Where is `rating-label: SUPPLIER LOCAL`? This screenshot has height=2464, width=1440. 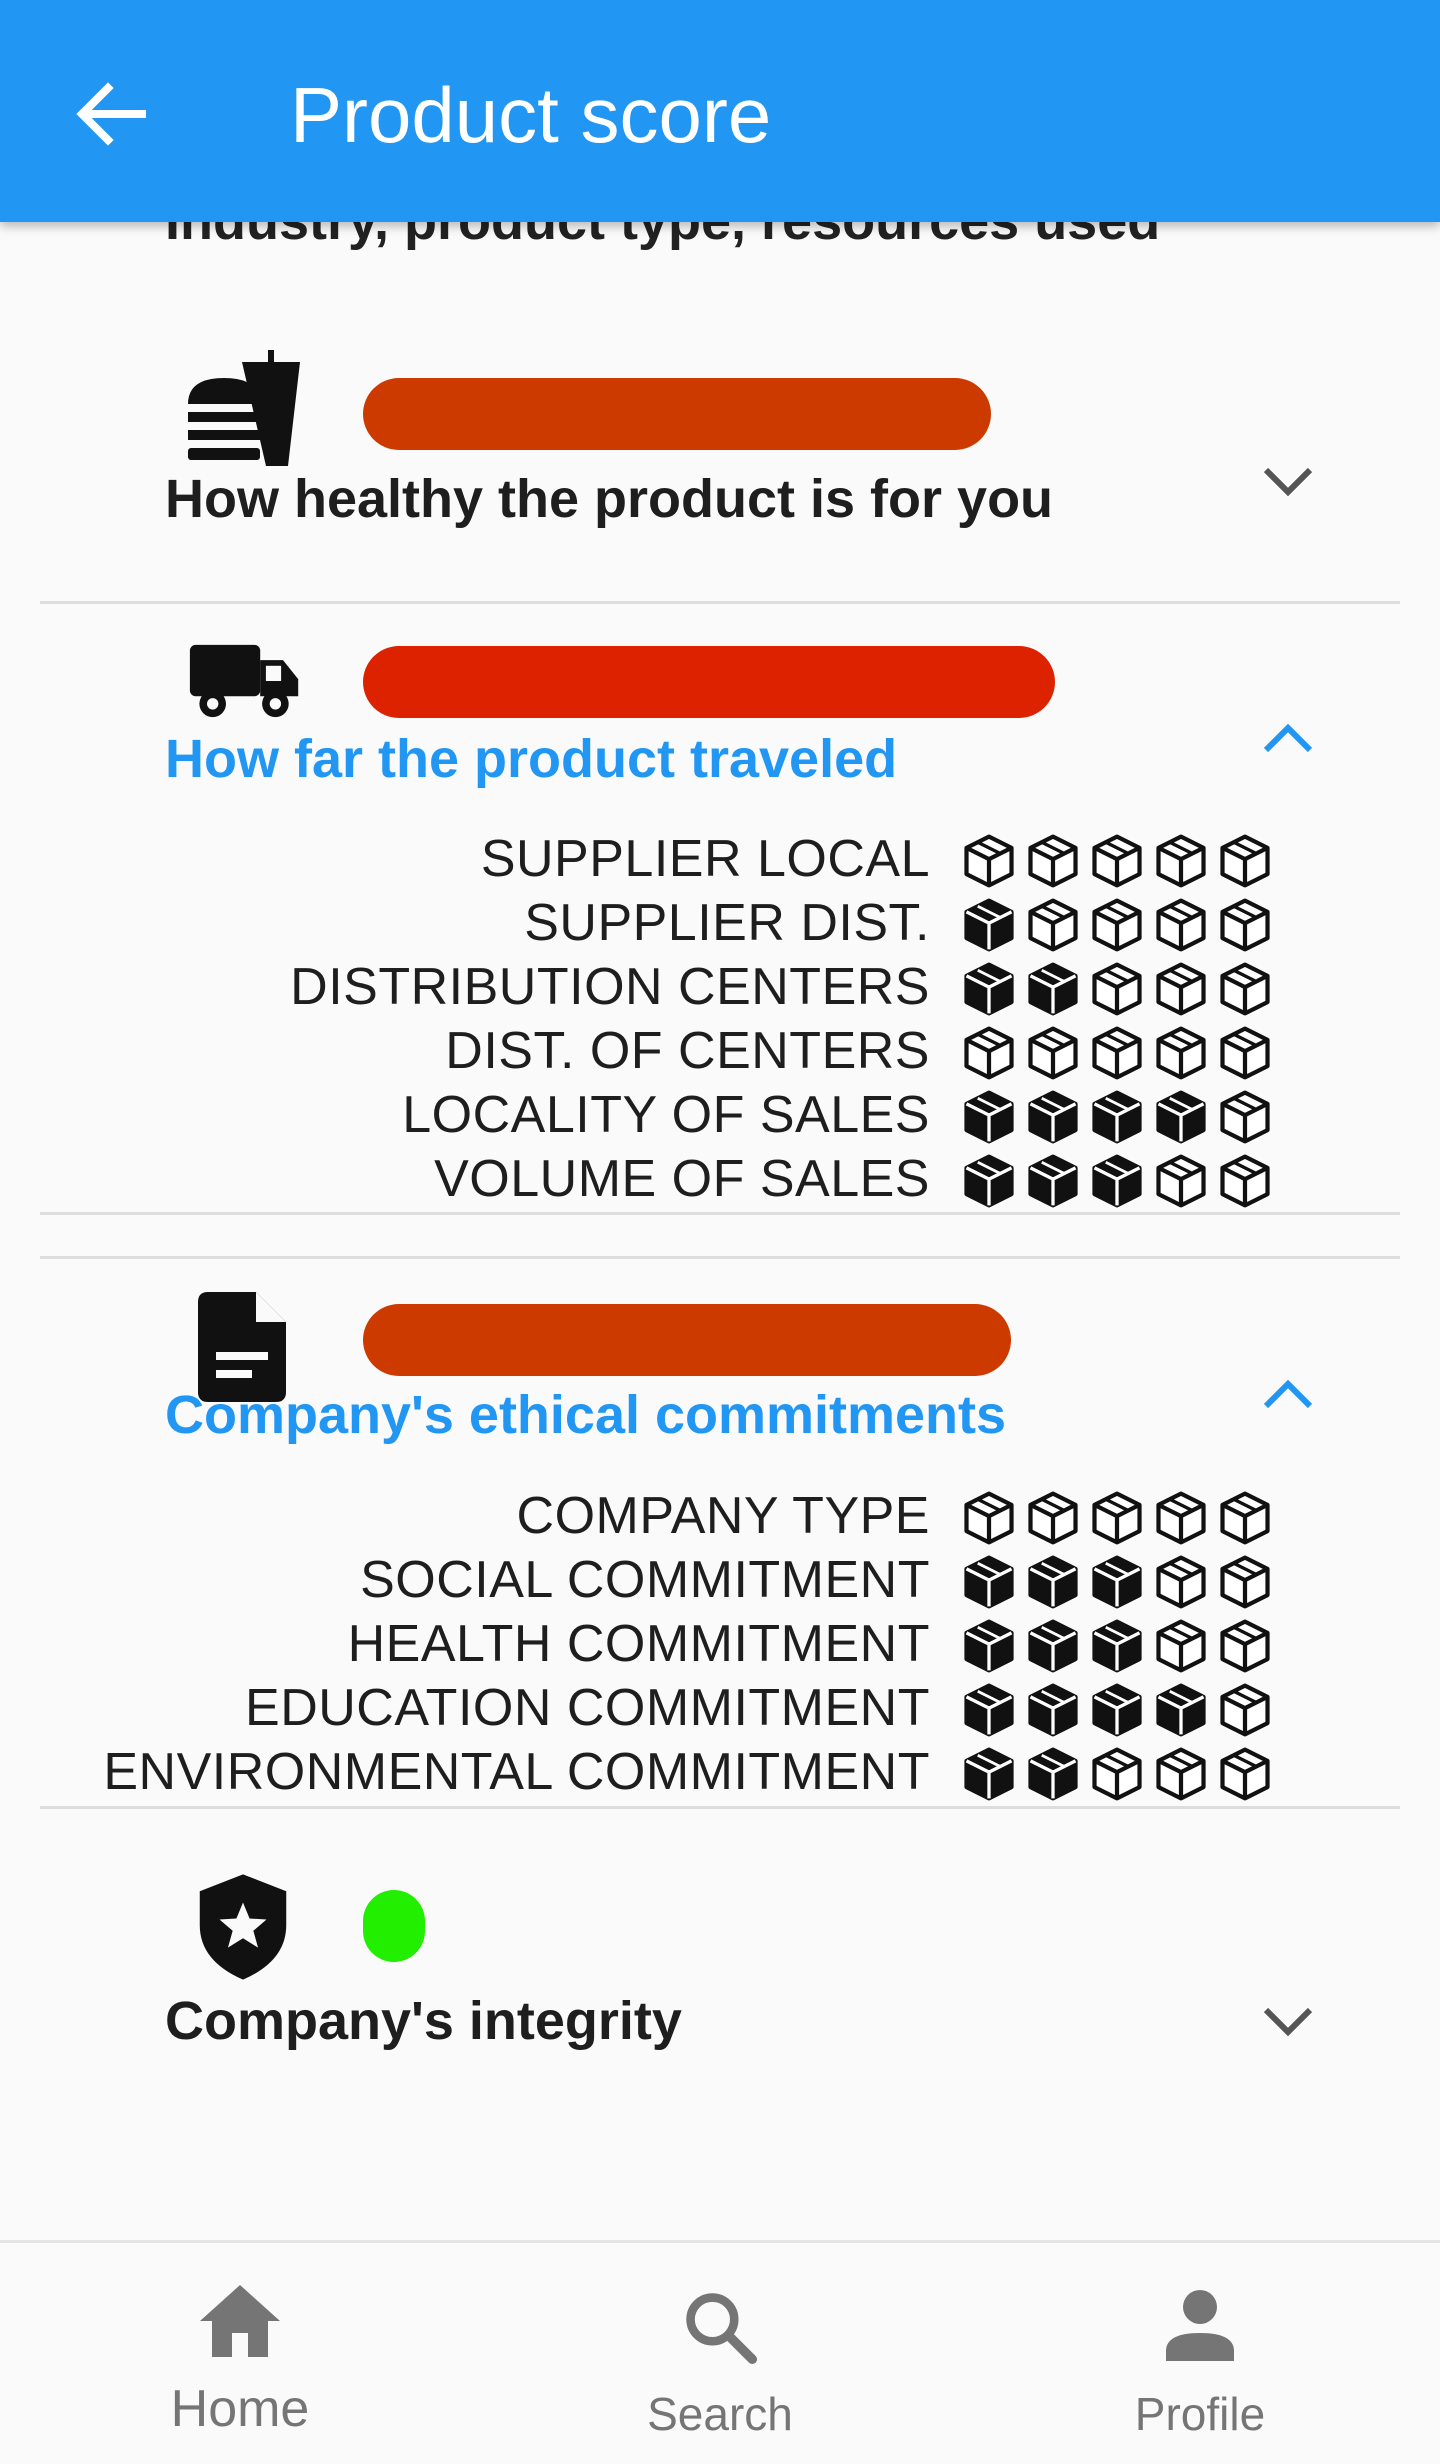
rating-label: SUPPLIER LOCAL is located at coordinates (705, 859).